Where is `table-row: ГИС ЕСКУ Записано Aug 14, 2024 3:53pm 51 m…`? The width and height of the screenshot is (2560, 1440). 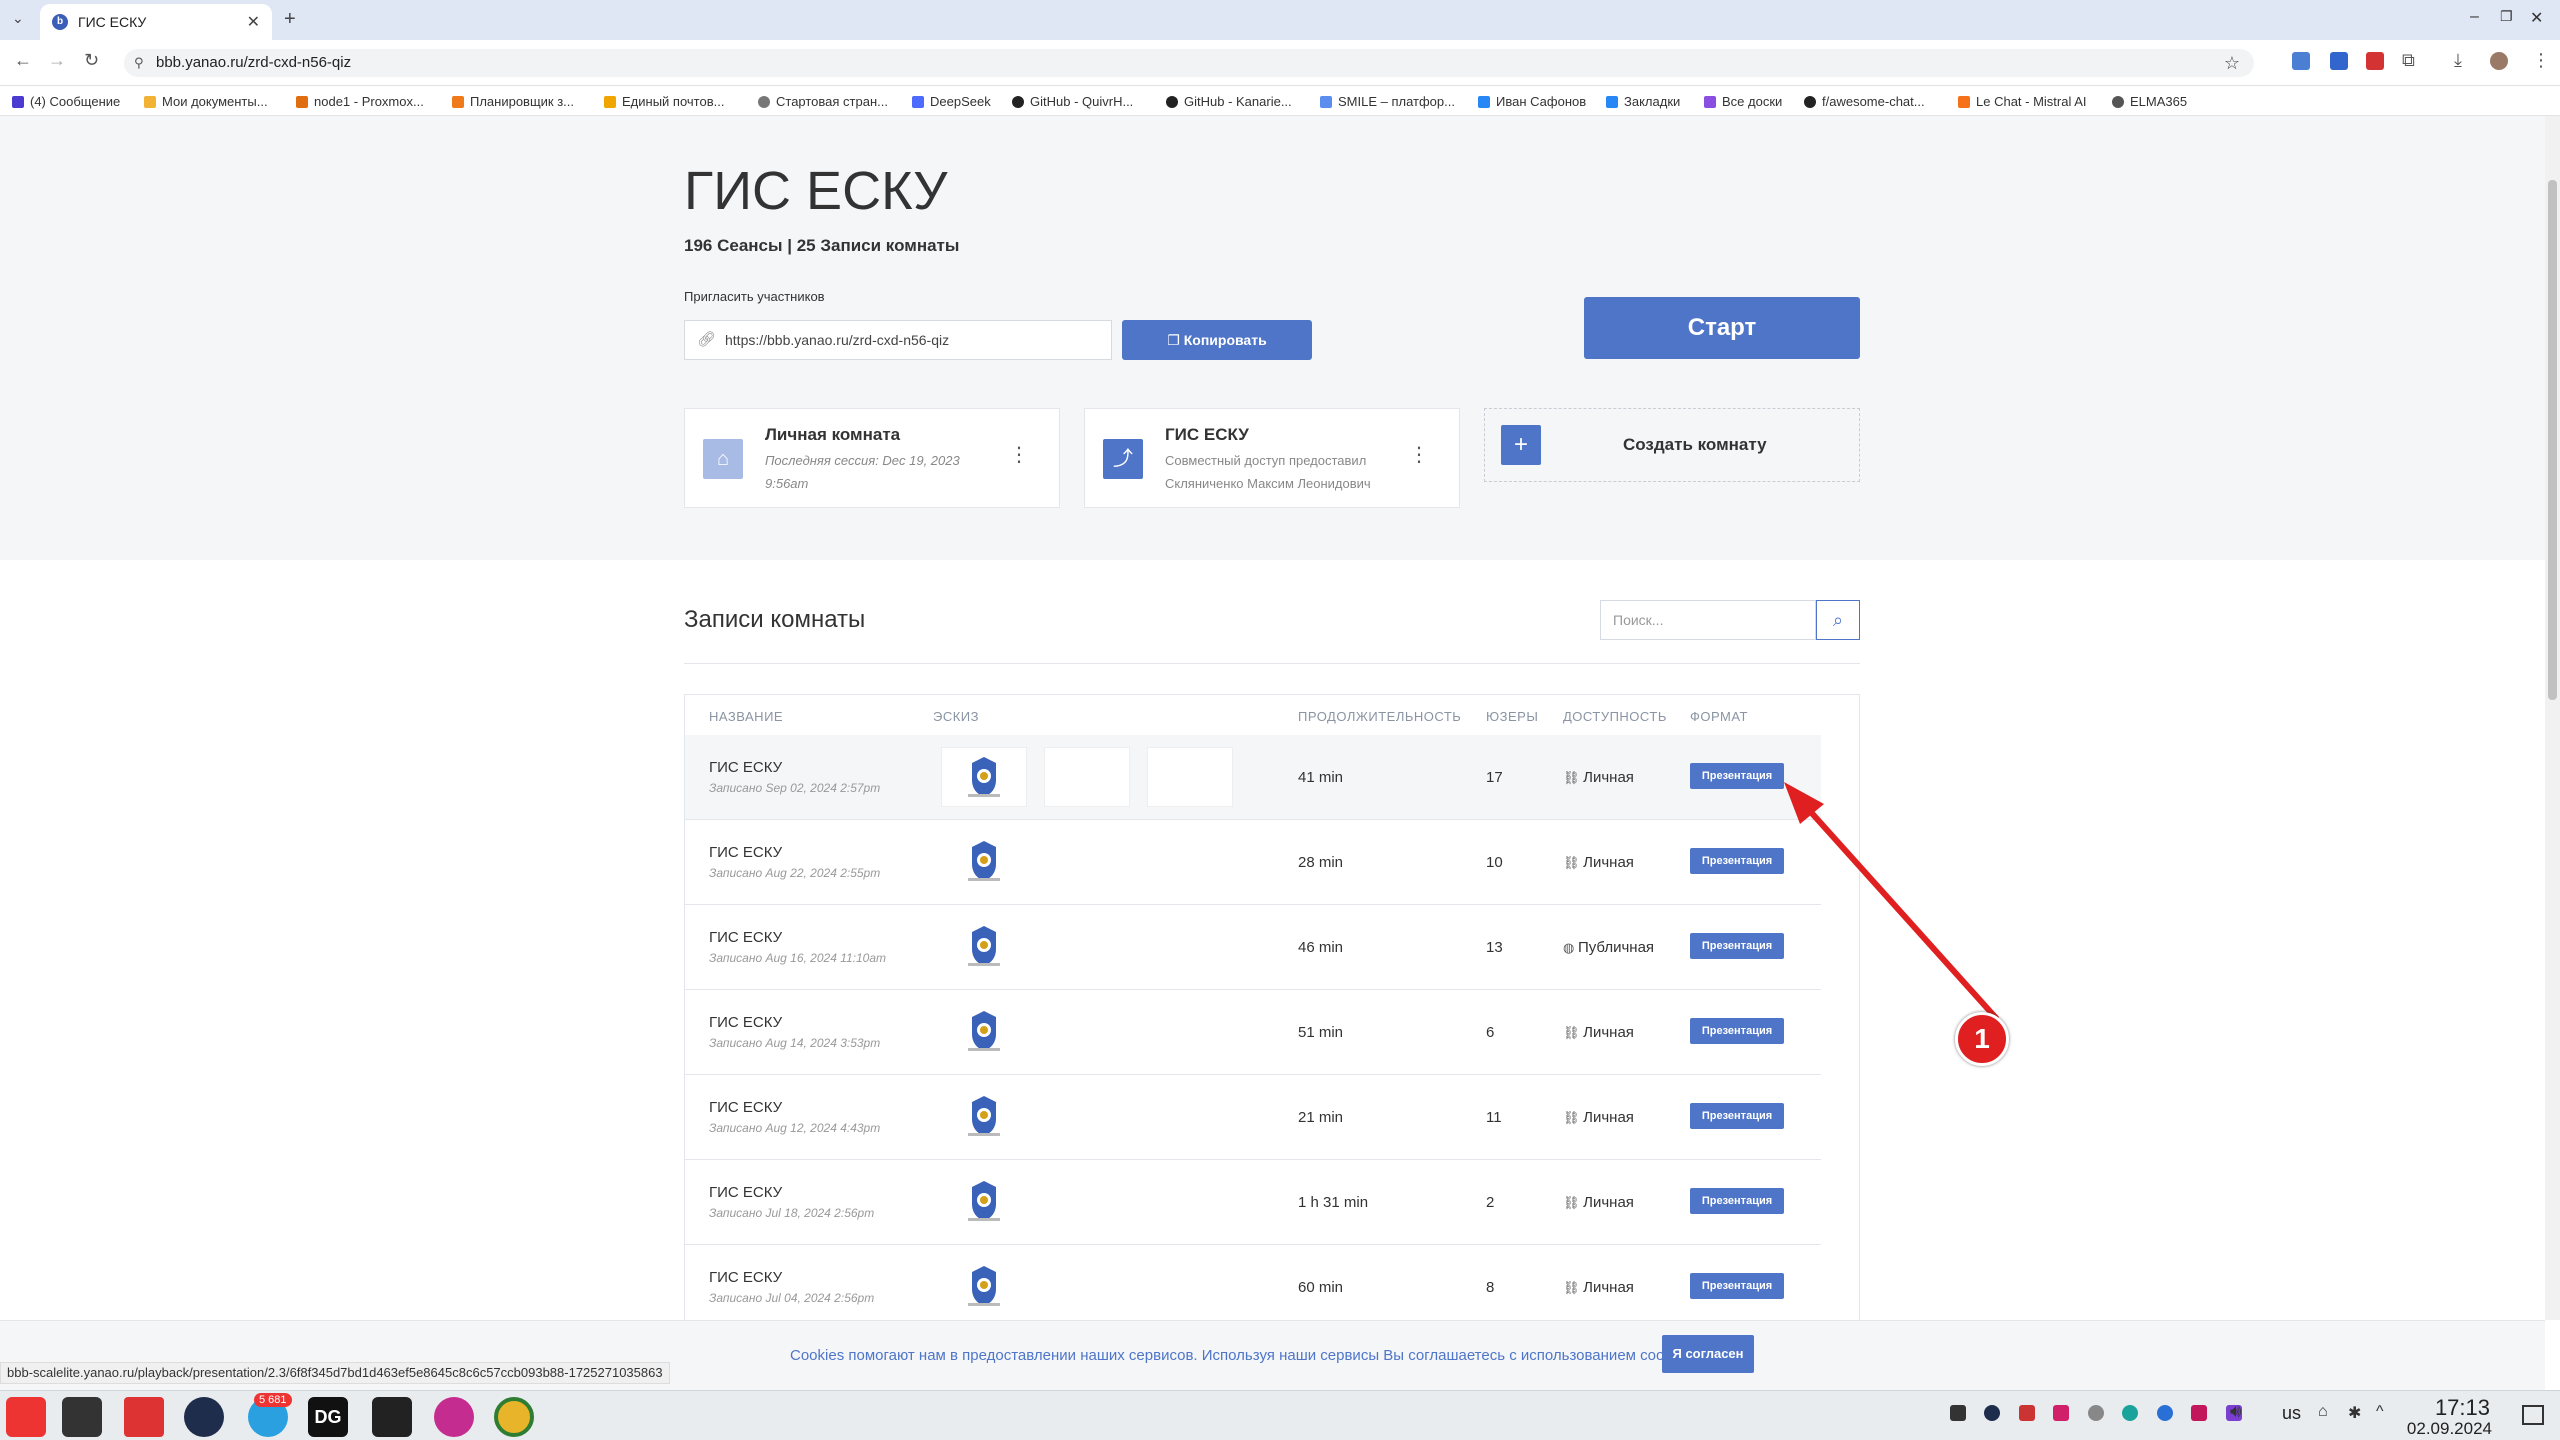 table-row: ГИС ЕСКУ Записано Aug 14, 2024 3:53pm 51 m… is located at coordinates (1253, 1032).